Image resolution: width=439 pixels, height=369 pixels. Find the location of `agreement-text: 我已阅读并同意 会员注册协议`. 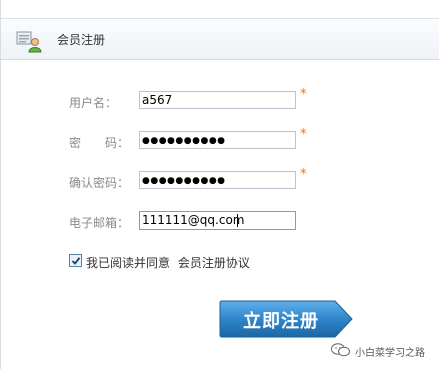

agreement-text: 我已阅读并同意 会员注册协议 is located at coordinates (168, 262).